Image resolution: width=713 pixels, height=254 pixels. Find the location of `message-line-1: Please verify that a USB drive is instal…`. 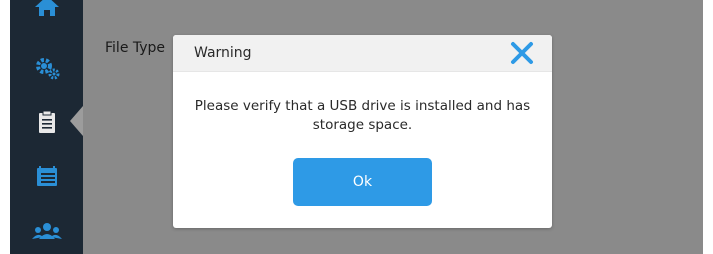

message-line-1: Please verify that a USB drive is instal… is located at coordinates (362, 106).